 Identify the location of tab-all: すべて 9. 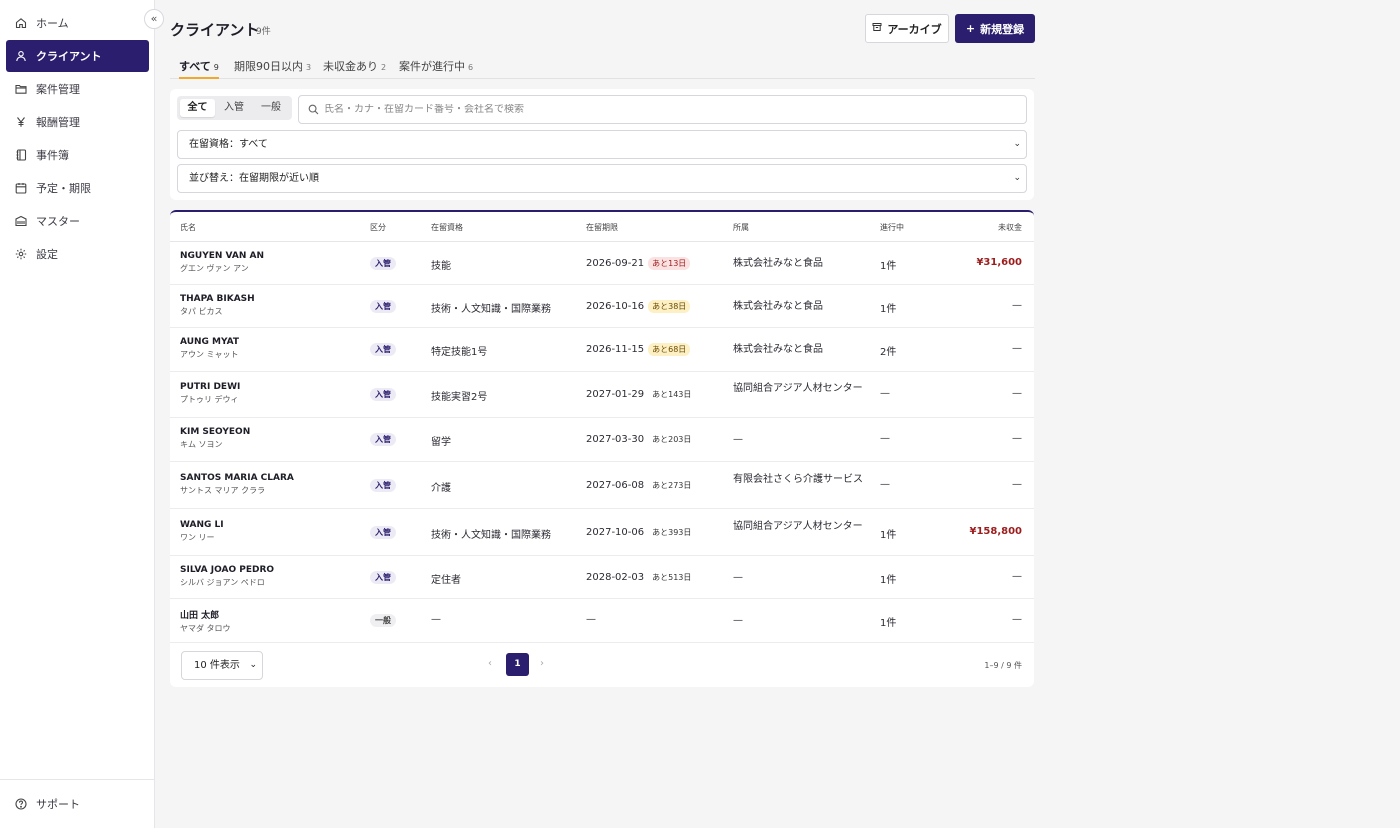
(199, 68).